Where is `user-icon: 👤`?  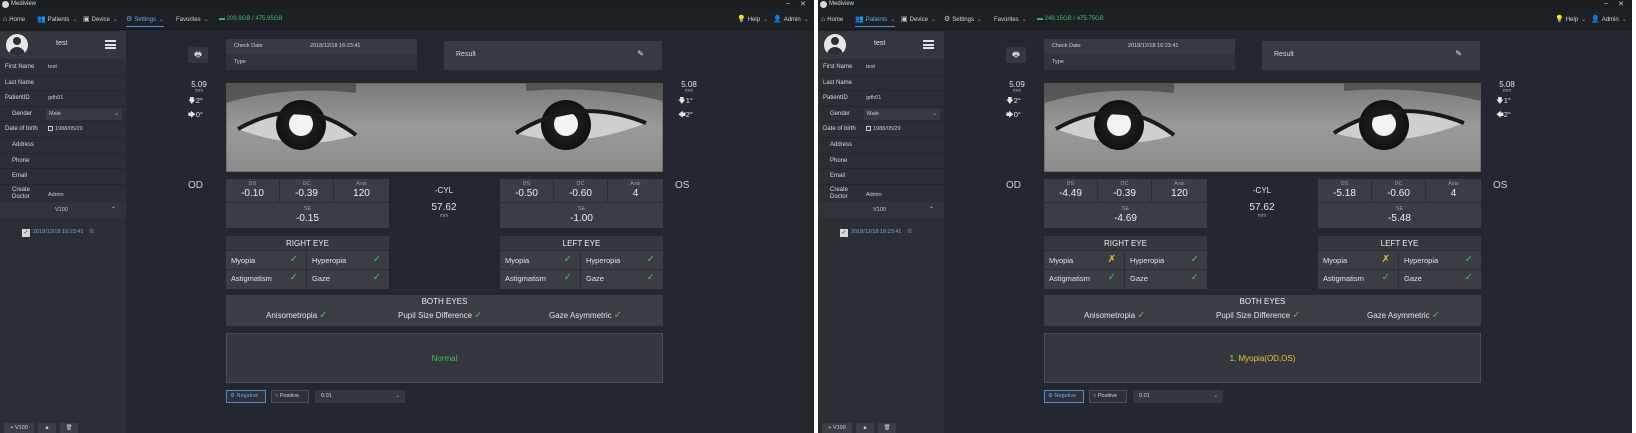 user-icon: 👤 is located at coordinates (777, 19).